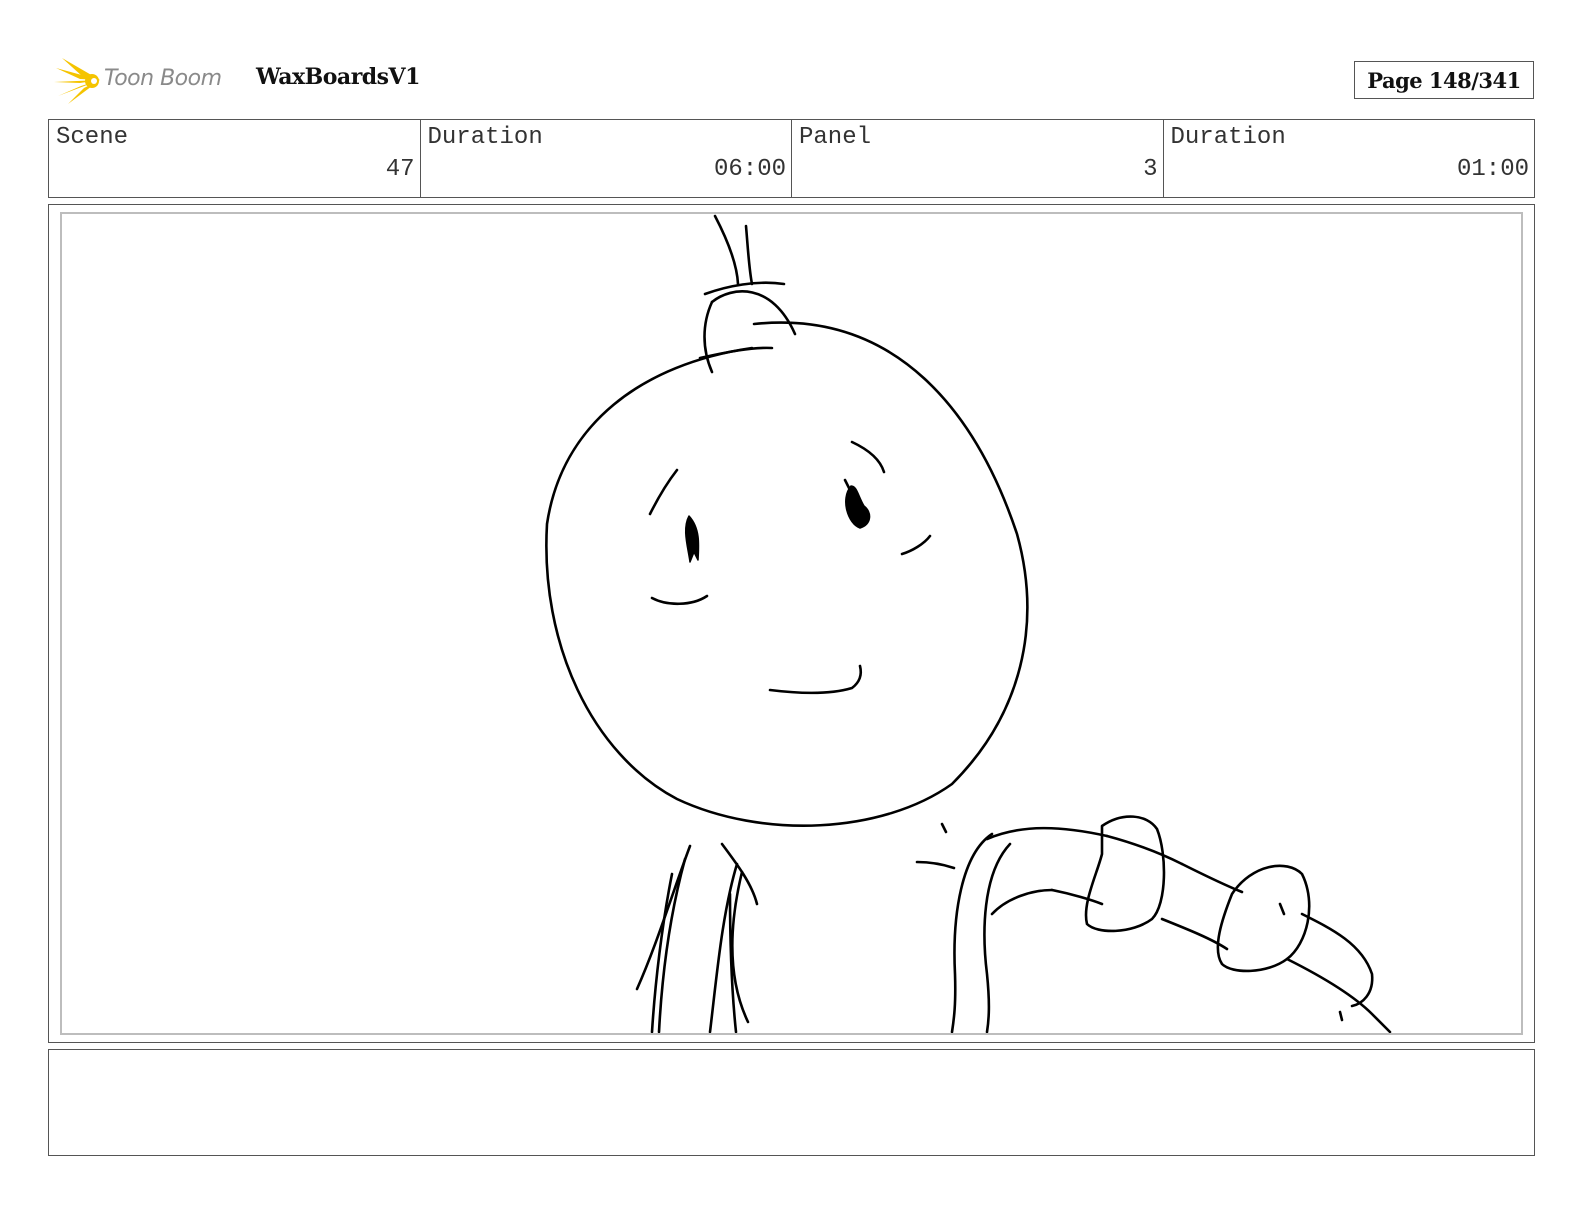  I want to click on project-title: WaxBoardsV1, so click(338, 77).